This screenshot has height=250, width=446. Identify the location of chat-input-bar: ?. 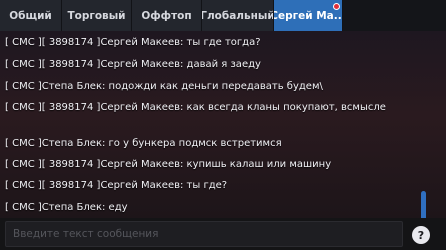
(223, 234).